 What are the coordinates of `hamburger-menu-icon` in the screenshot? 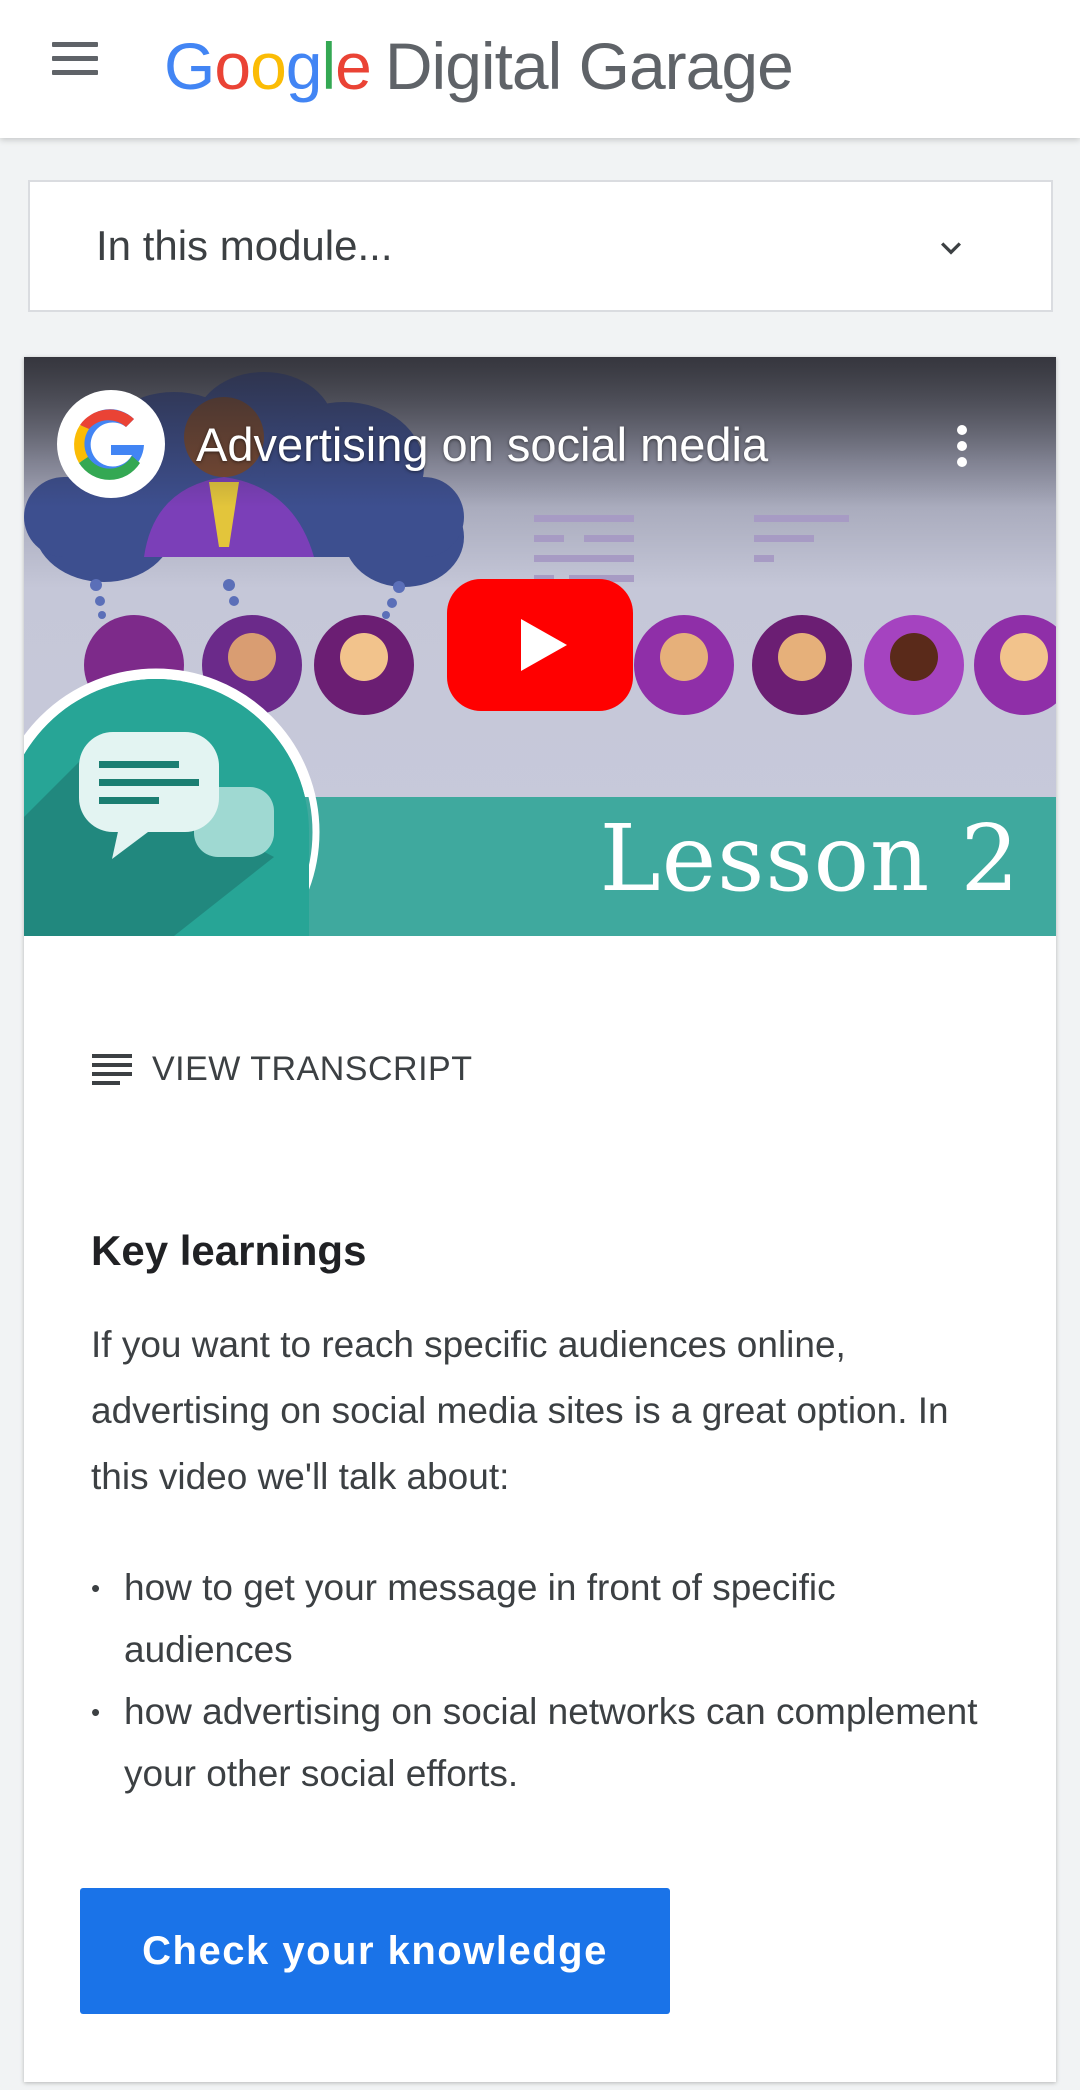 It's located at (78, 60).